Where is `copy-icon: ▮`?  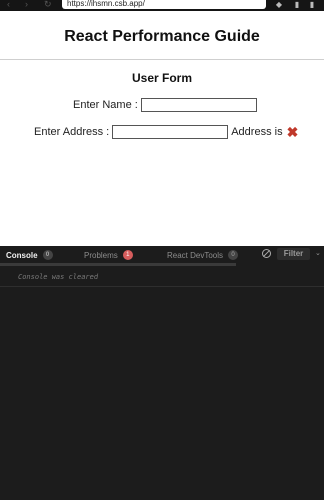 copy-icon: ▮ is located at coordinates (297, 4).